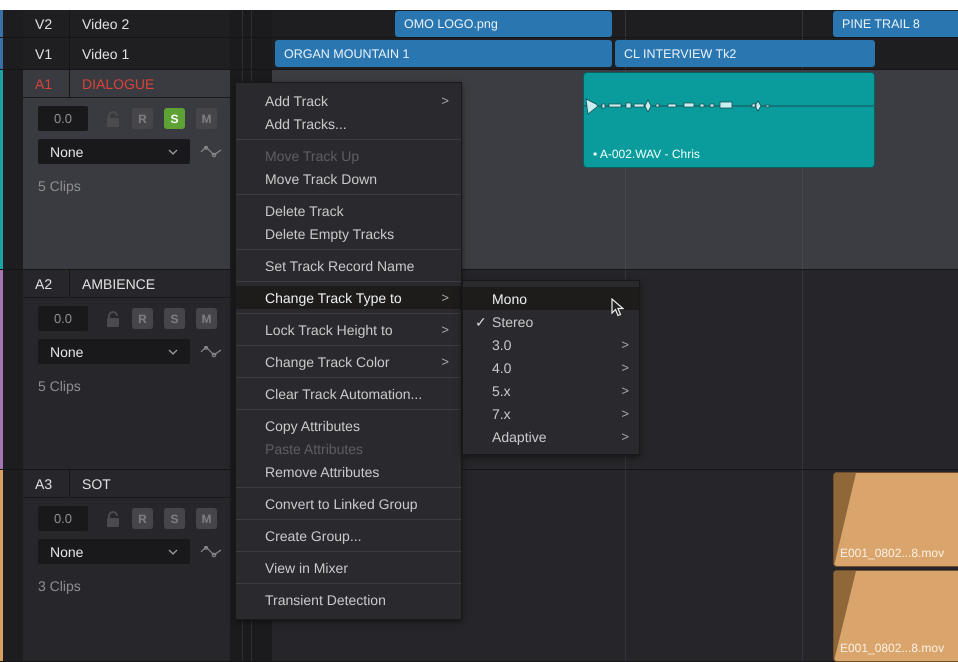 This screenshot has height=662, width=958. I want to click on menu-item: View in Mixer, so click(348, 567).